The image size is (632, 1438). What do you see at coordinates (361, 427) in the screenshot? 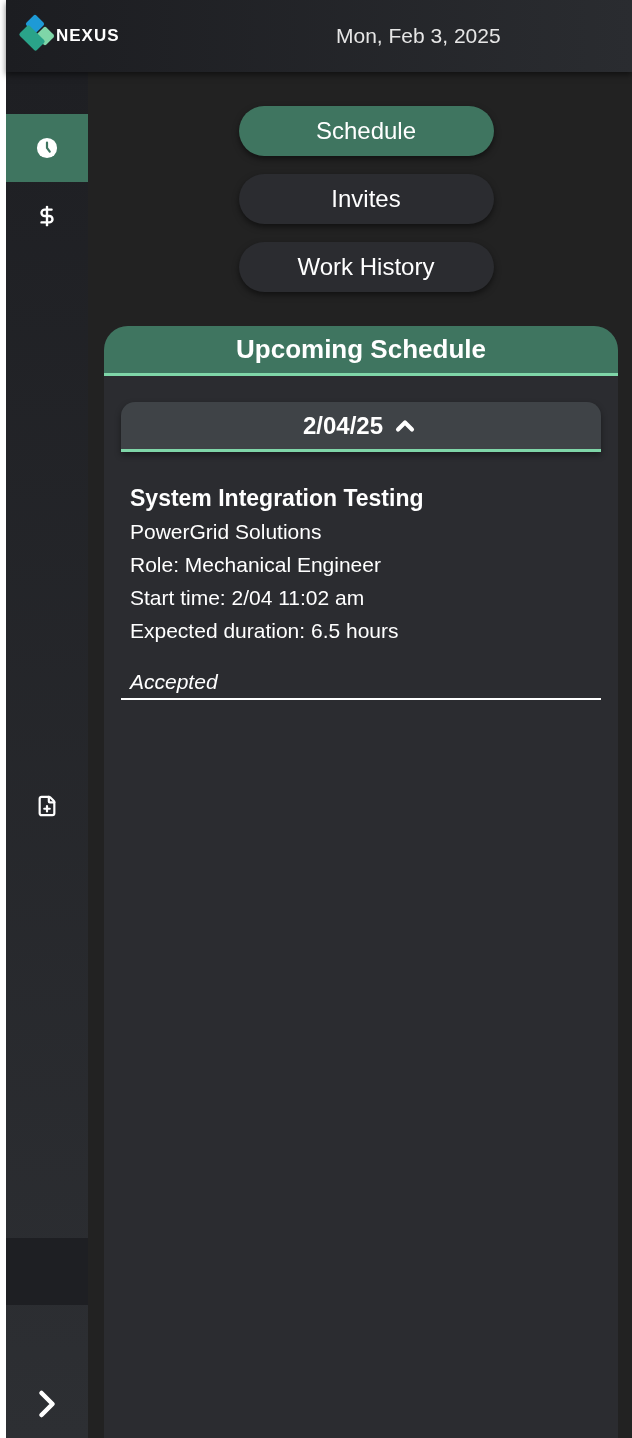
I see `date-header: 2/04/25` at bounding box center [361, 427].